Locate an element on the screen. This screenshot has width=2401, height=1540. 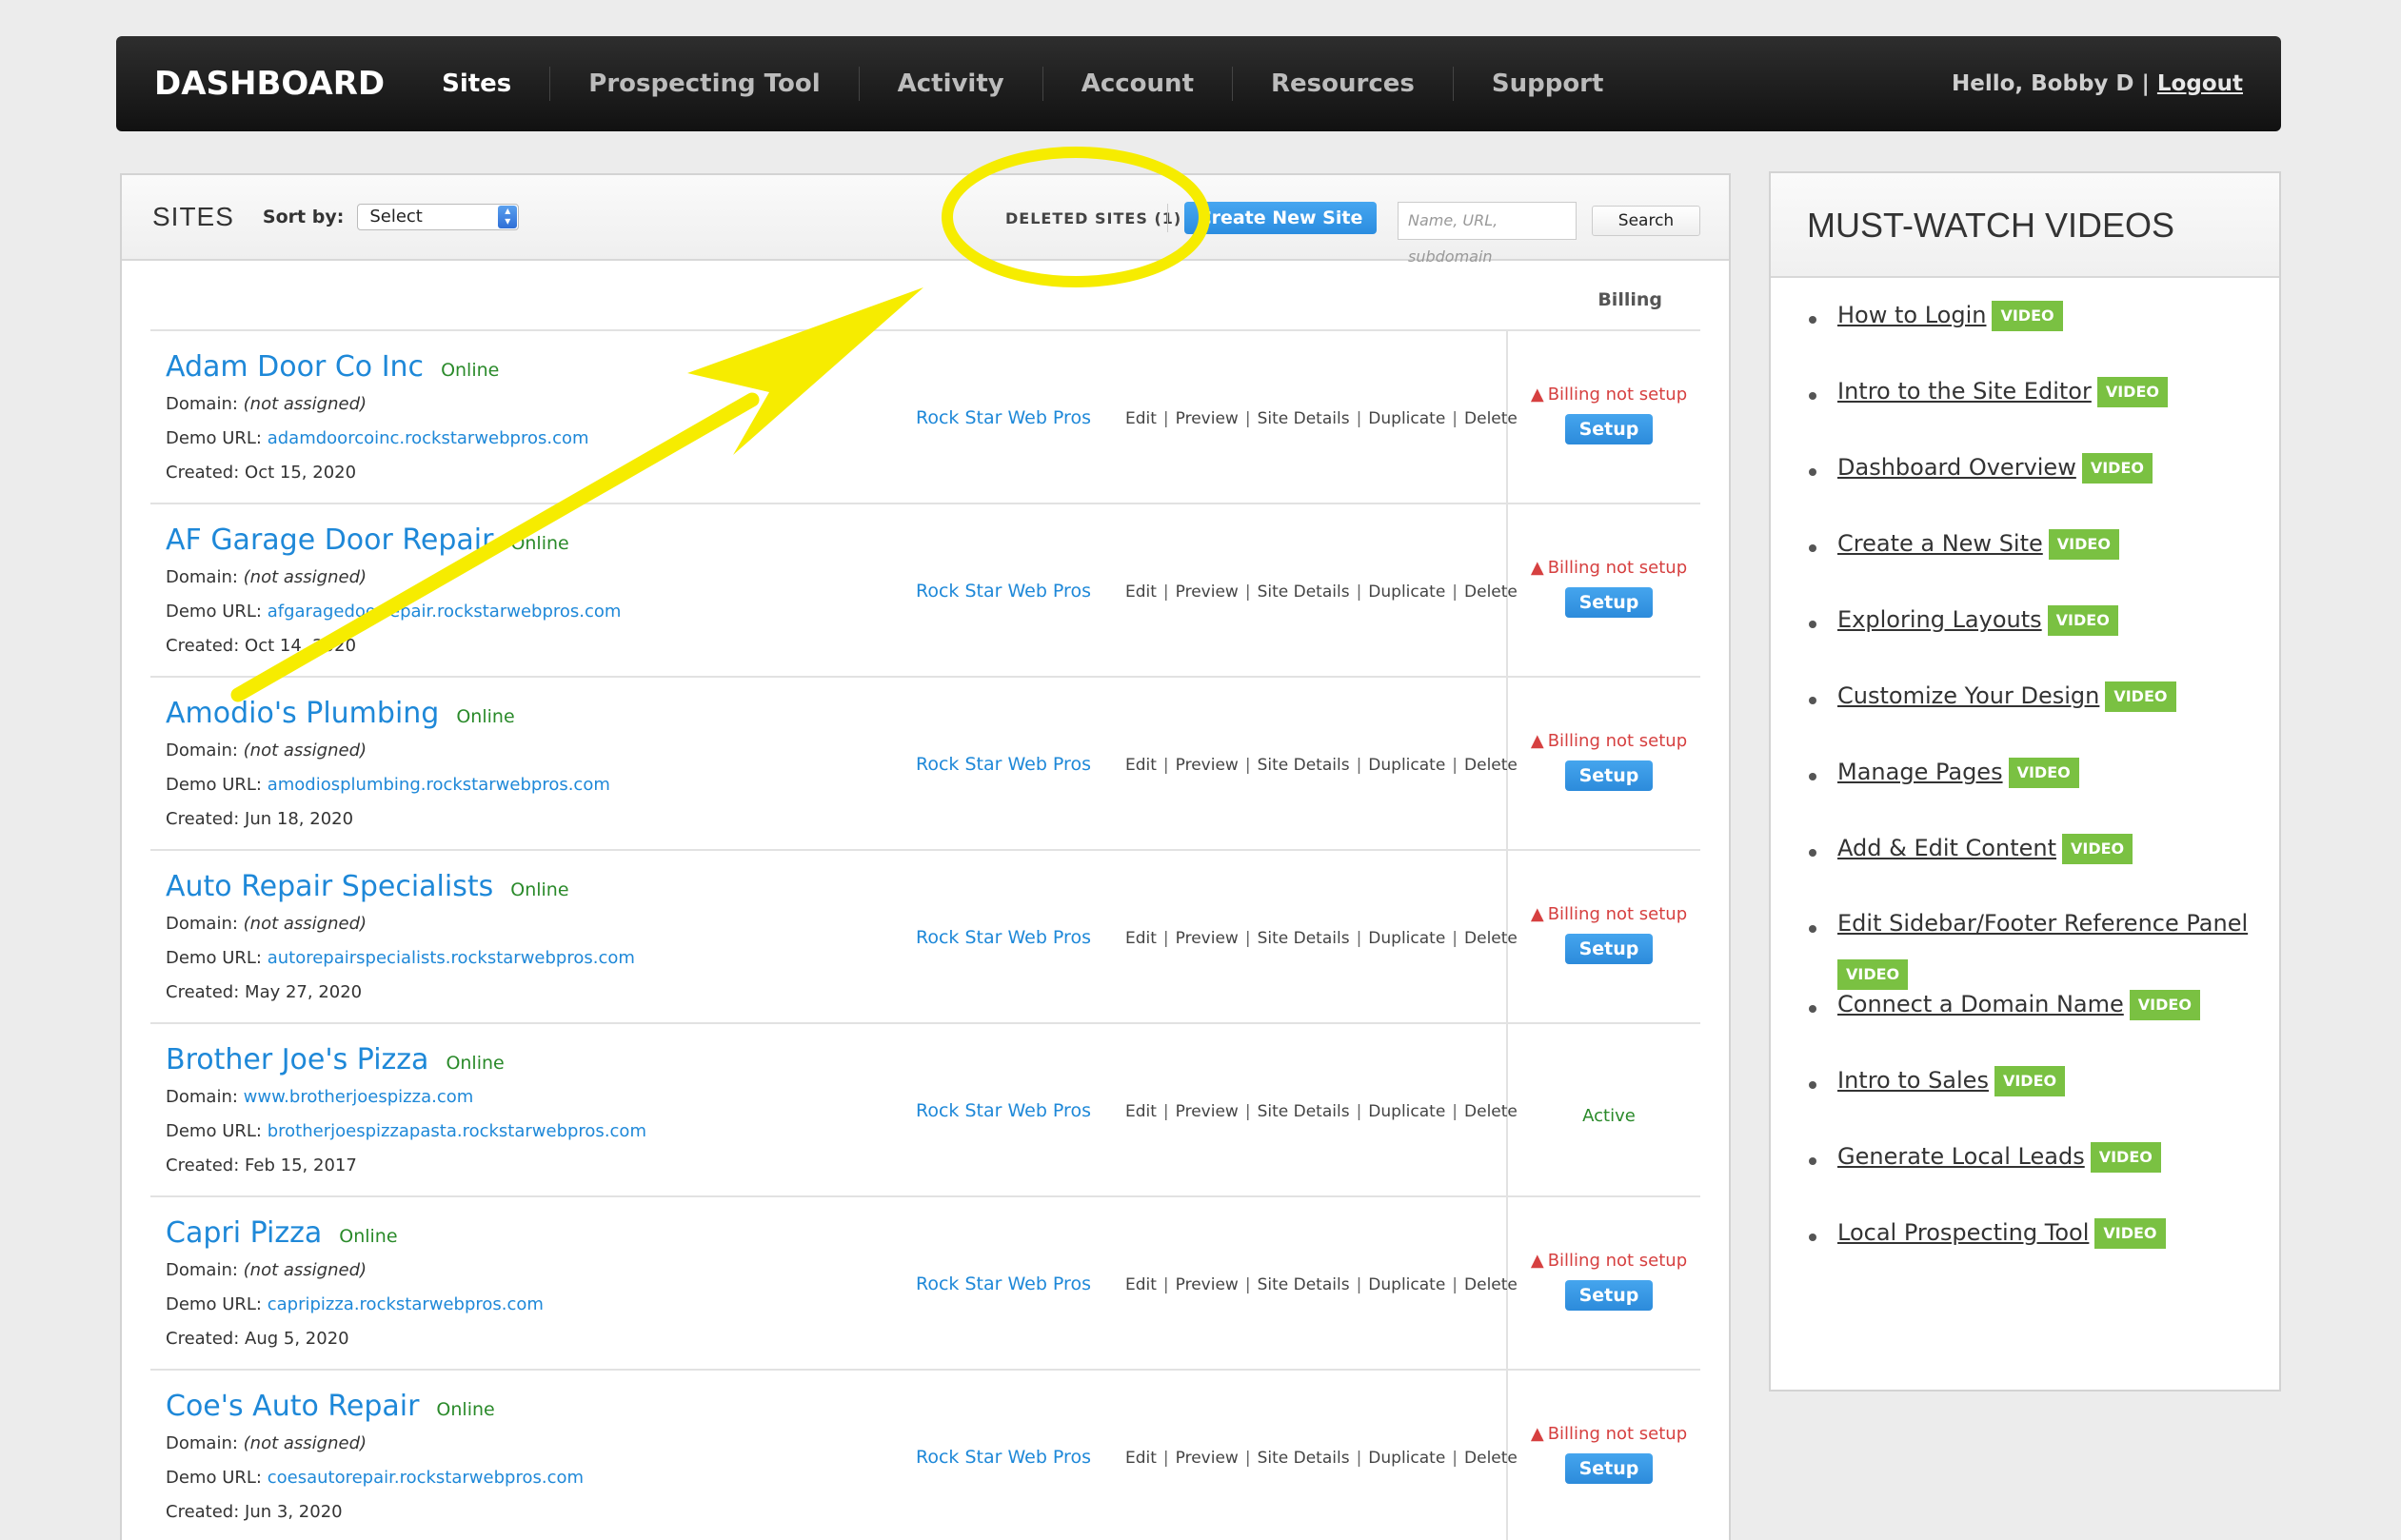
sort-select: Select ▴ ▾ is located at coordinates (438, 217).